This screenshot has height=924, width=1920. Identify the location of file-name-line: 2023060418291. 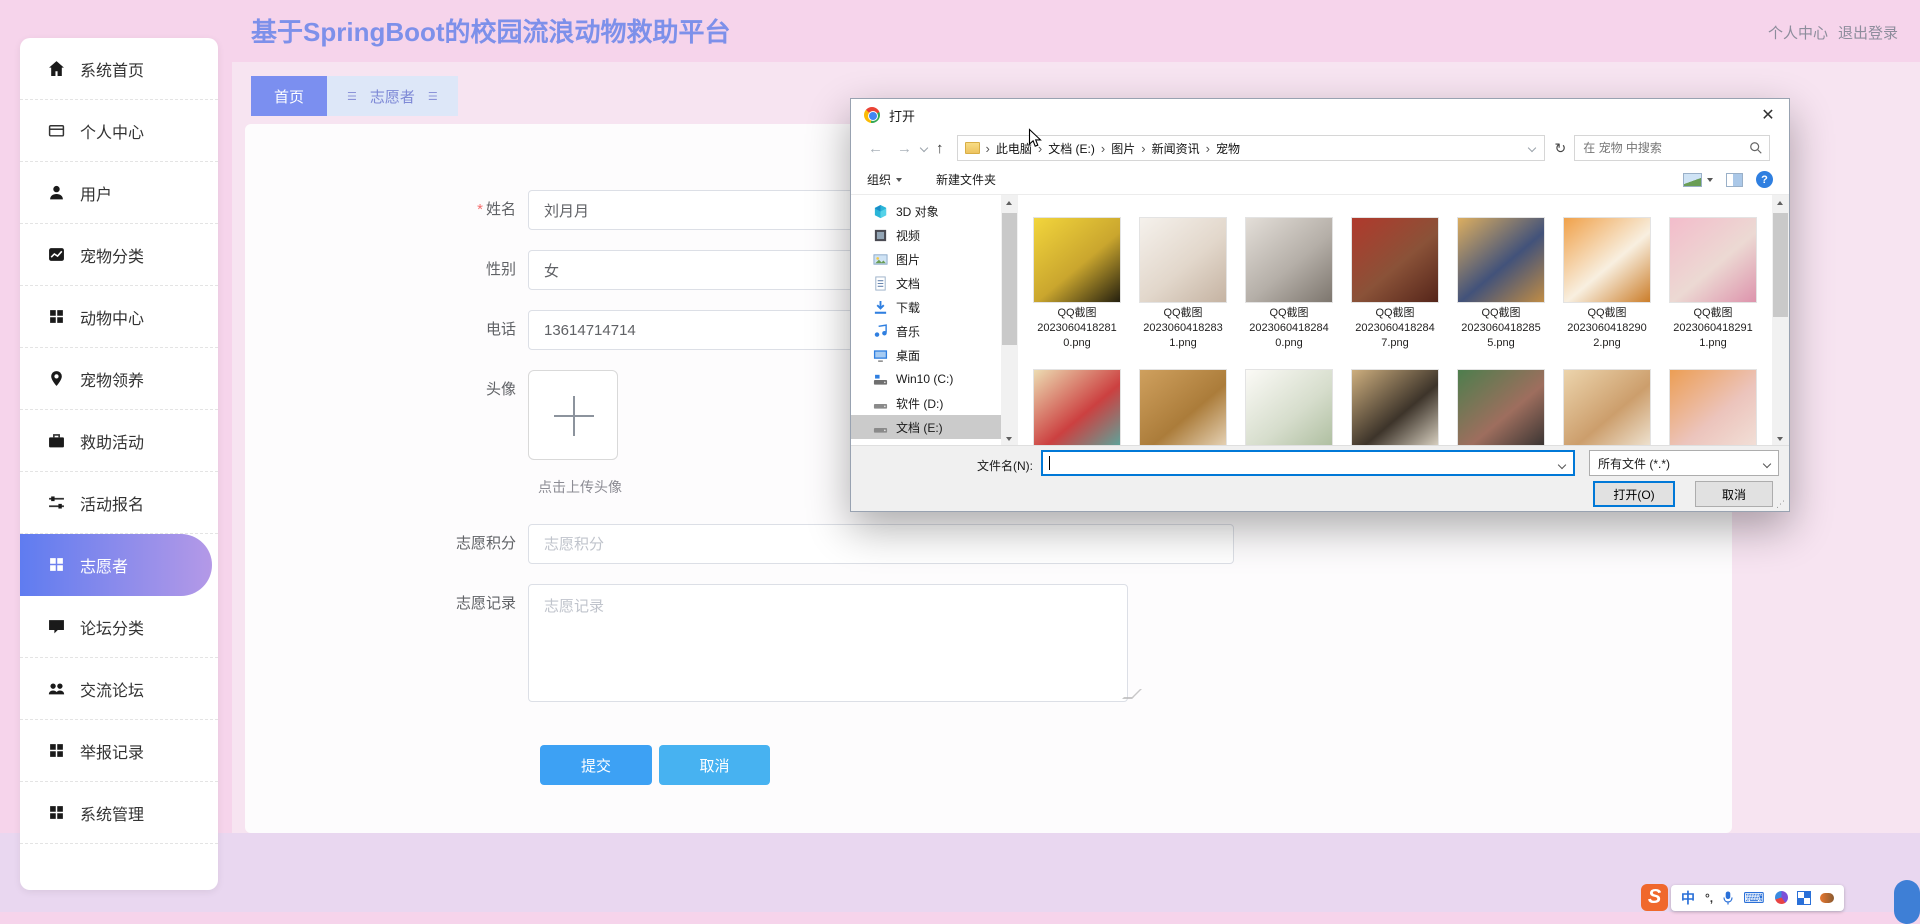
(1713, 328).